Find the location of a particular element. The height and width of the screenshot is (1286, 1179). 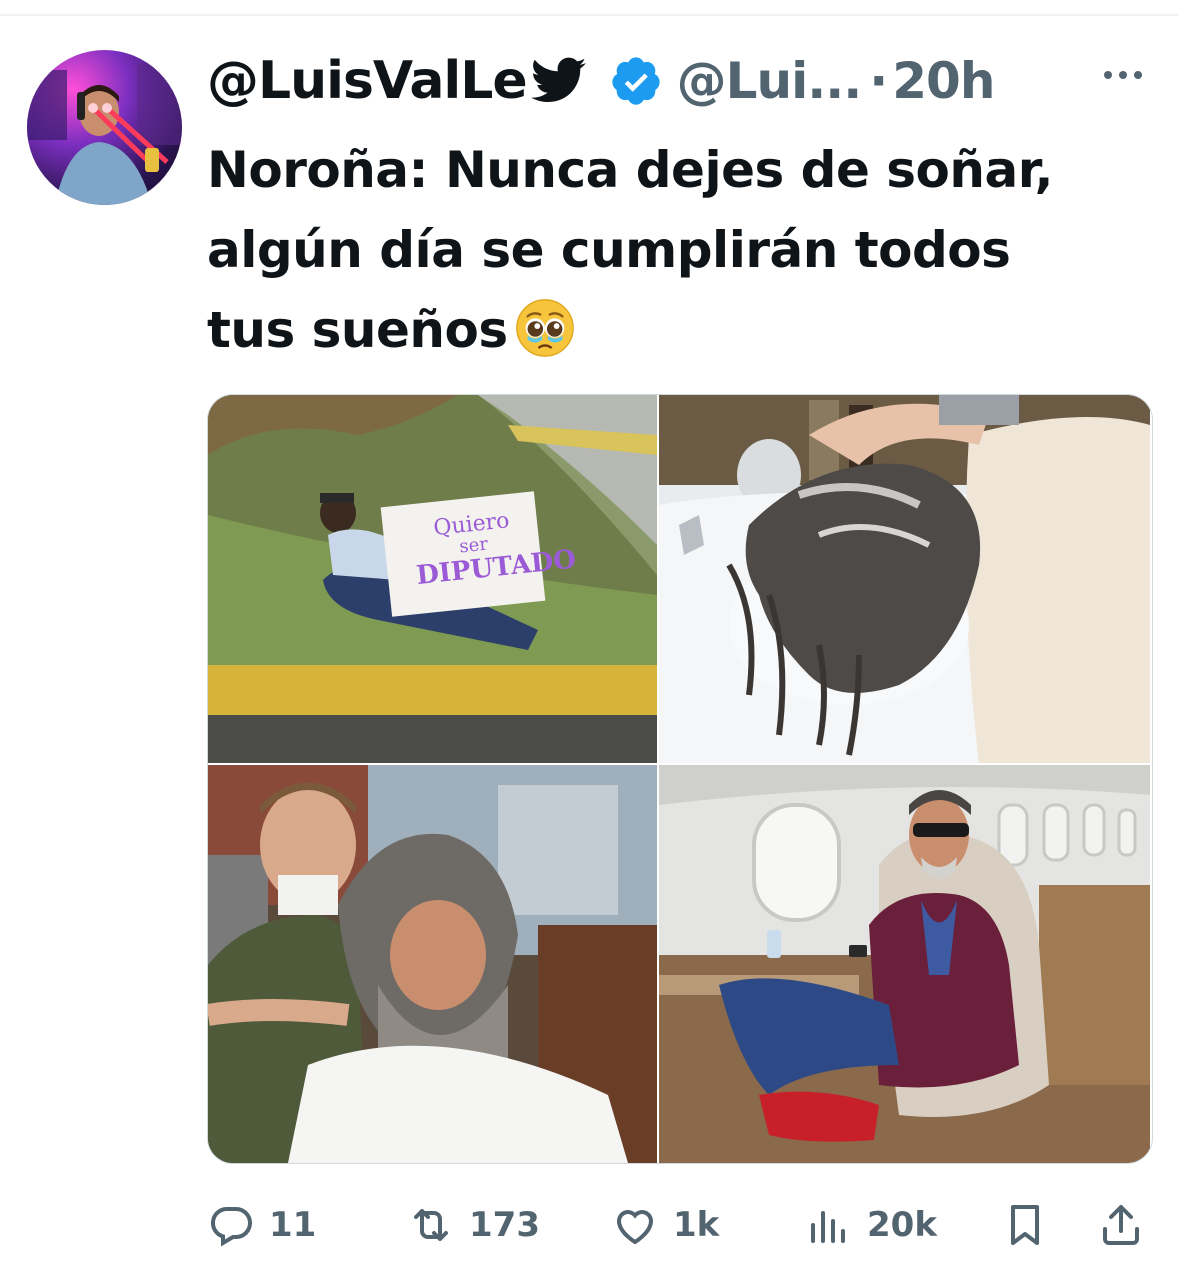

tweet-actions-bar: 11 173 1k 20k is located at coordinates (679, 1225).